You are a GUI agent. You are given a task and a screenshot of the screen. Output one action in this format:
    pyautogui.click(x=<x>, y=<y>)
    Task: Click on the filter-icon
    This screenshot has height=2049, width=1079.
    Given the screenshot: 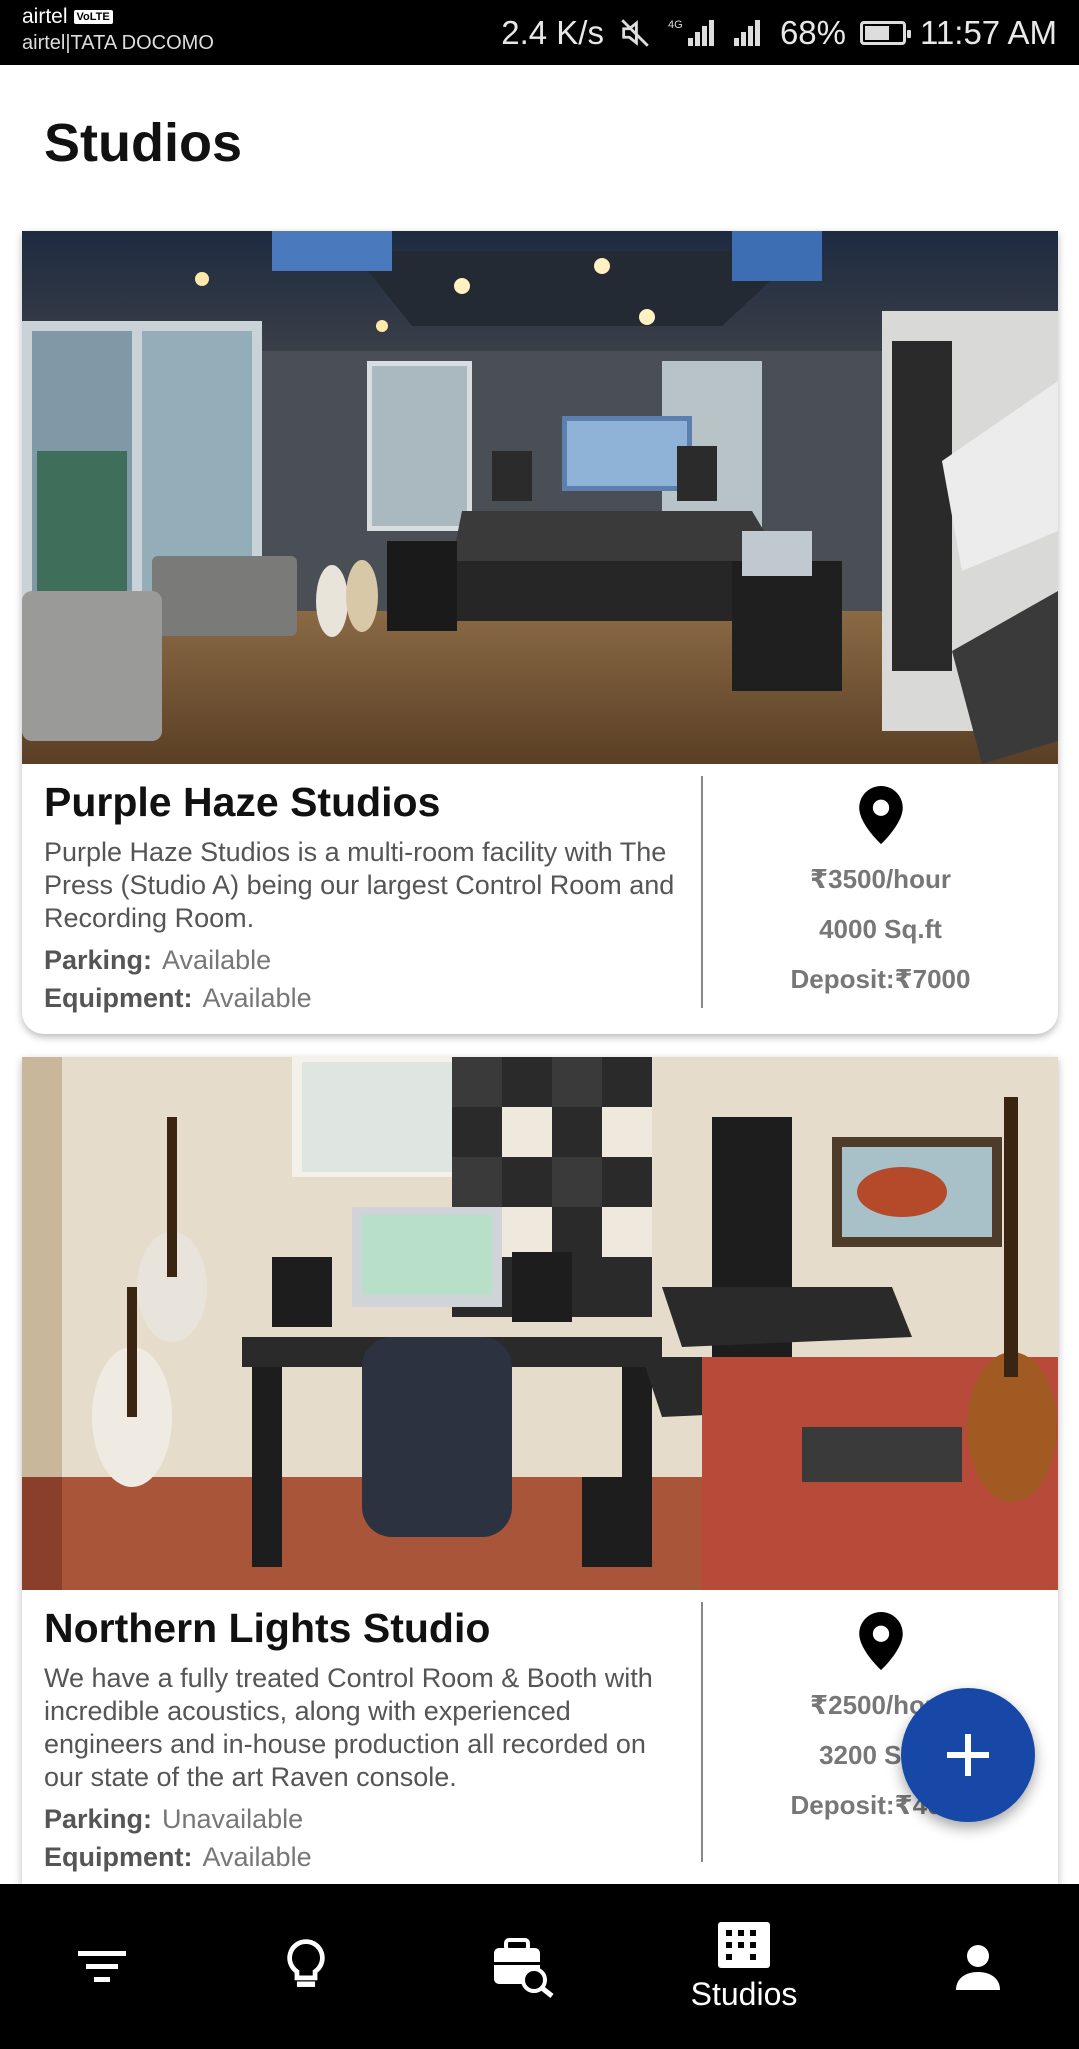 What is the action you would take?
    pyautogui.click(x=102, y=1966)
    